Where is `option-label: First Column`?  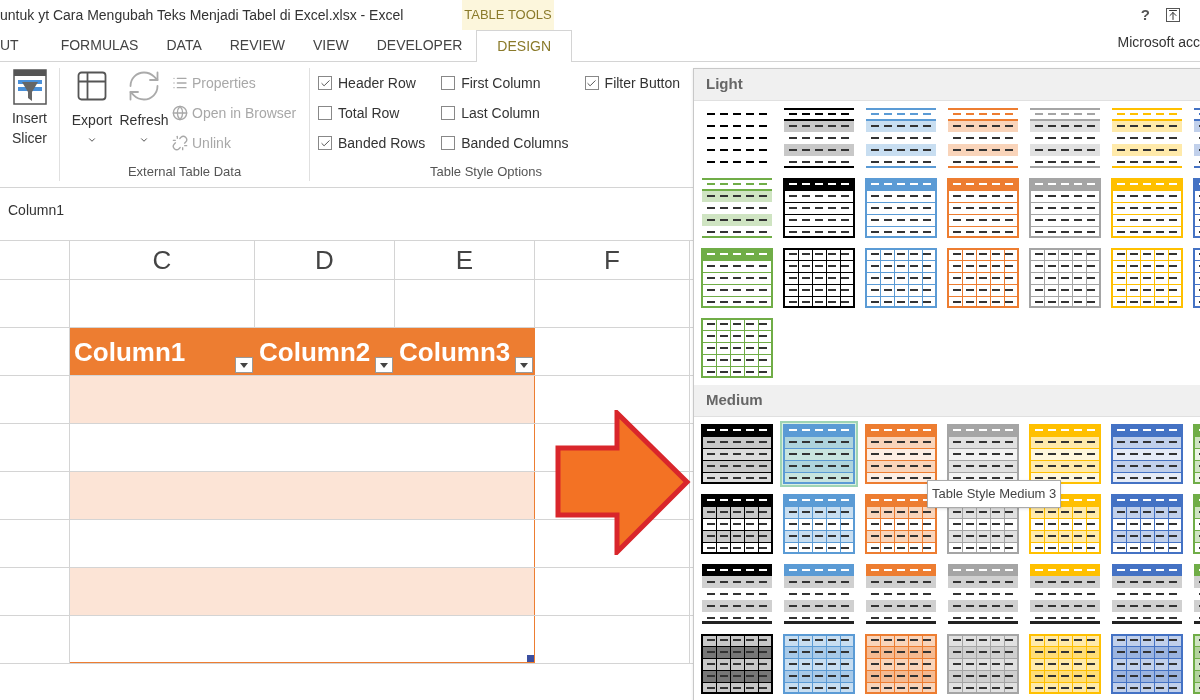
option-label: First Column is located at coordinates (501, 83).